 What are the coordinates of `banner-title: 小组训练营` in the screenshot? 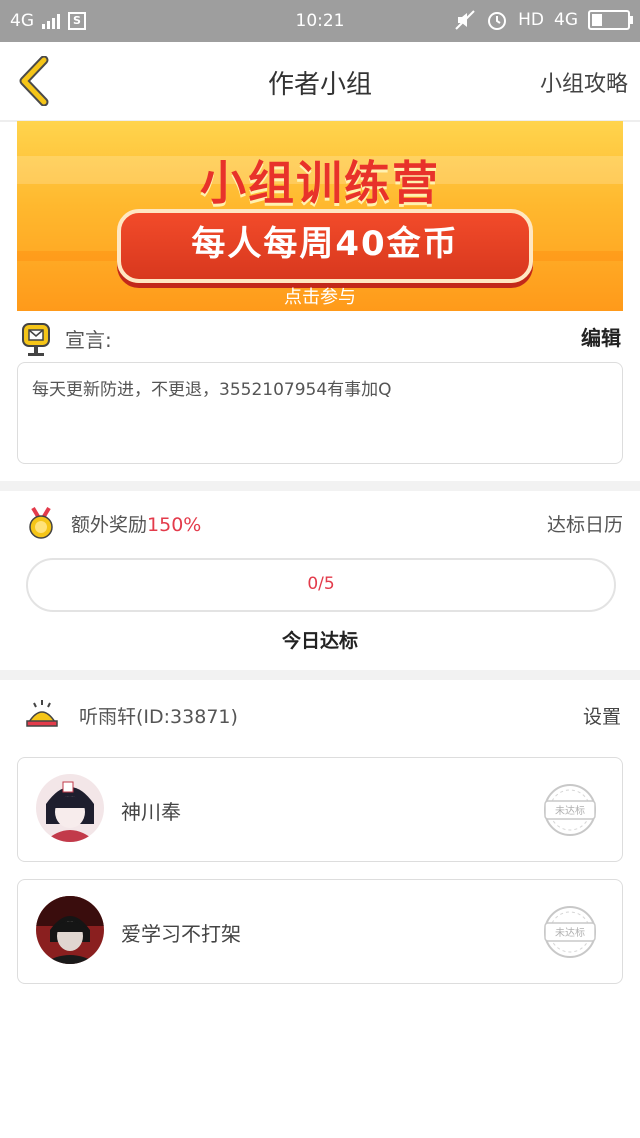 It's located at (320, 183).